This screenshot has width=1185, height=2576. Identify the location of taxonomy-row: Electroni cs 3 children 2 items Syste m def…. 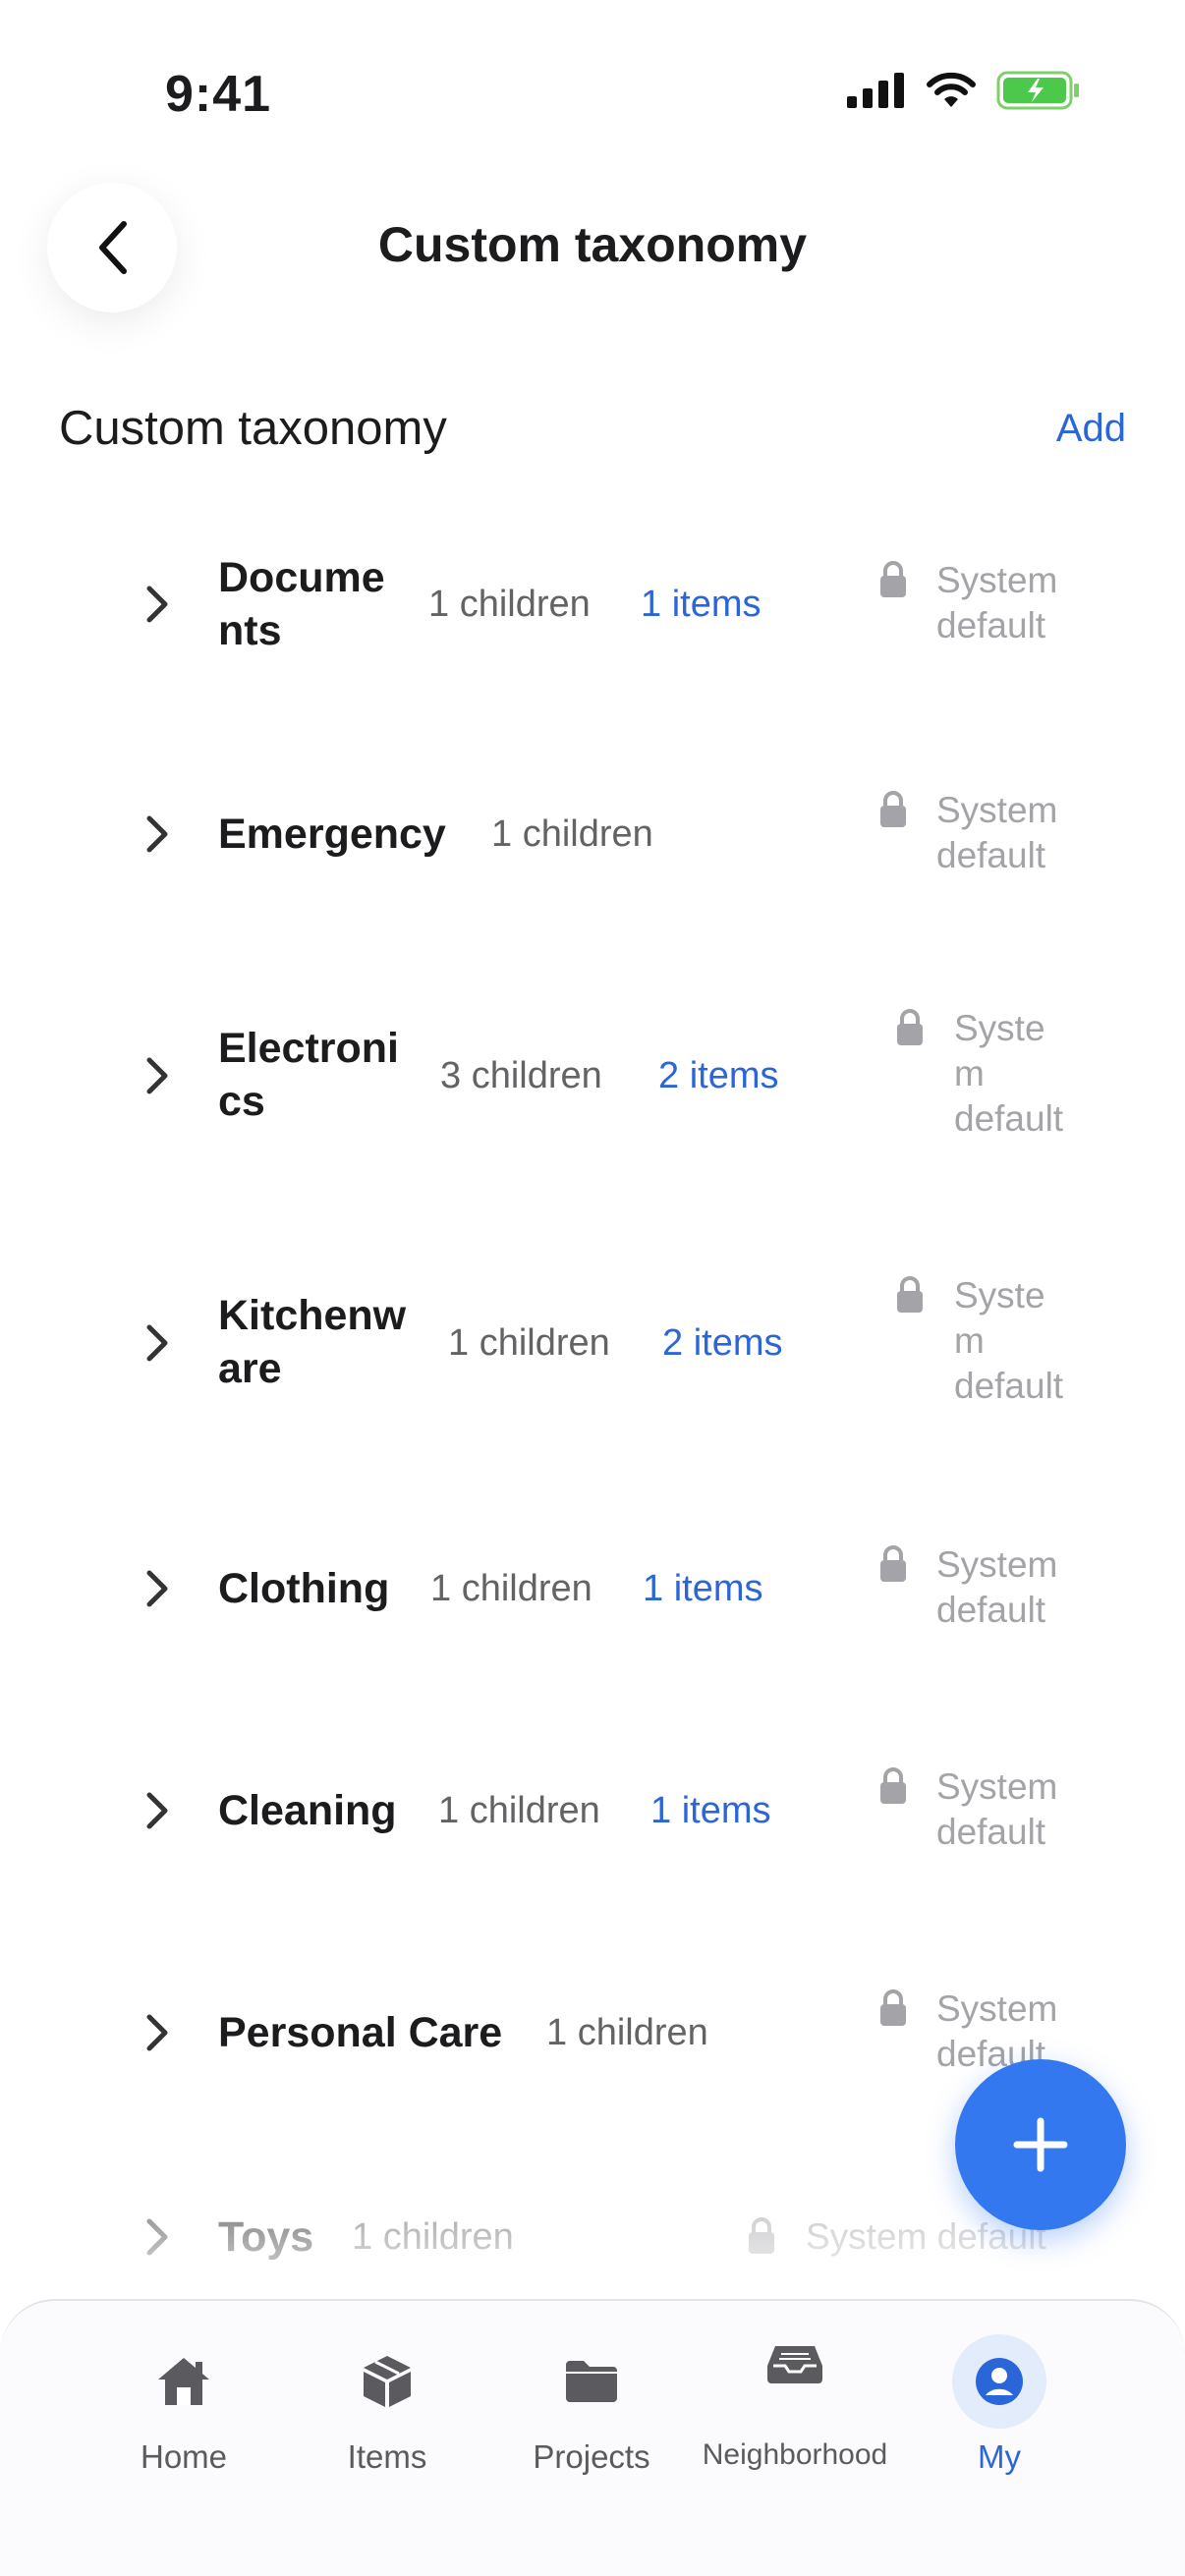
(592, 1075).